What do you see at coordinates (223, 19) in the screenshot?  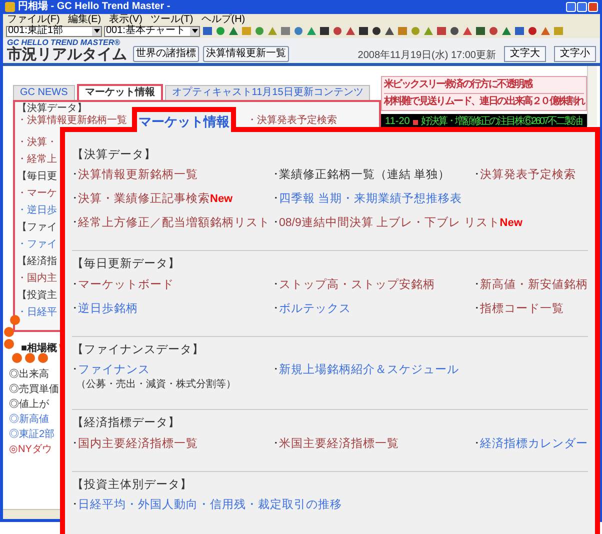 I see `menu-item: ヘルプ(H)` at bounding box center [223, 19].